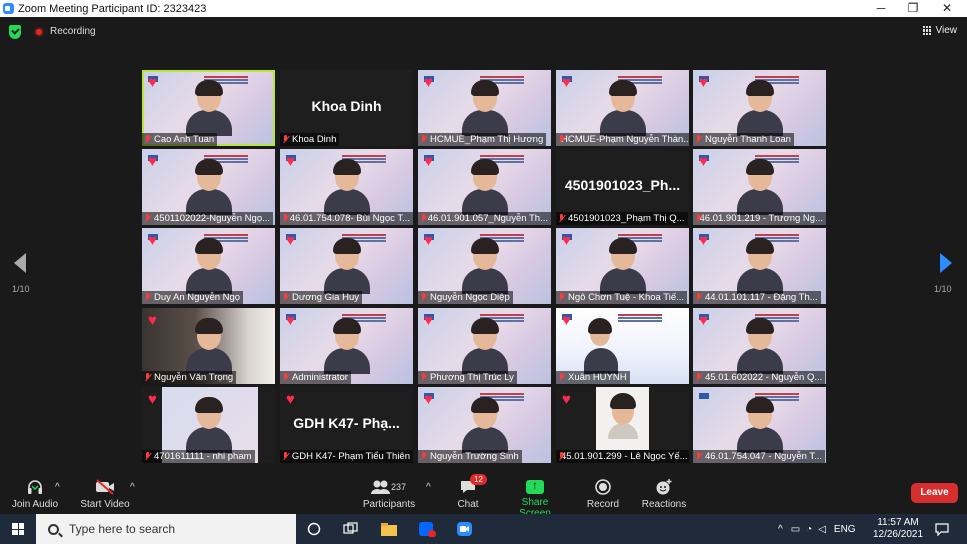 This screenshot has width=967, height=544. What do you see at coordinates (315, 377) in the screenshot?
I see `participant-name-bar: Administrator` at bounding box center [315, 377].